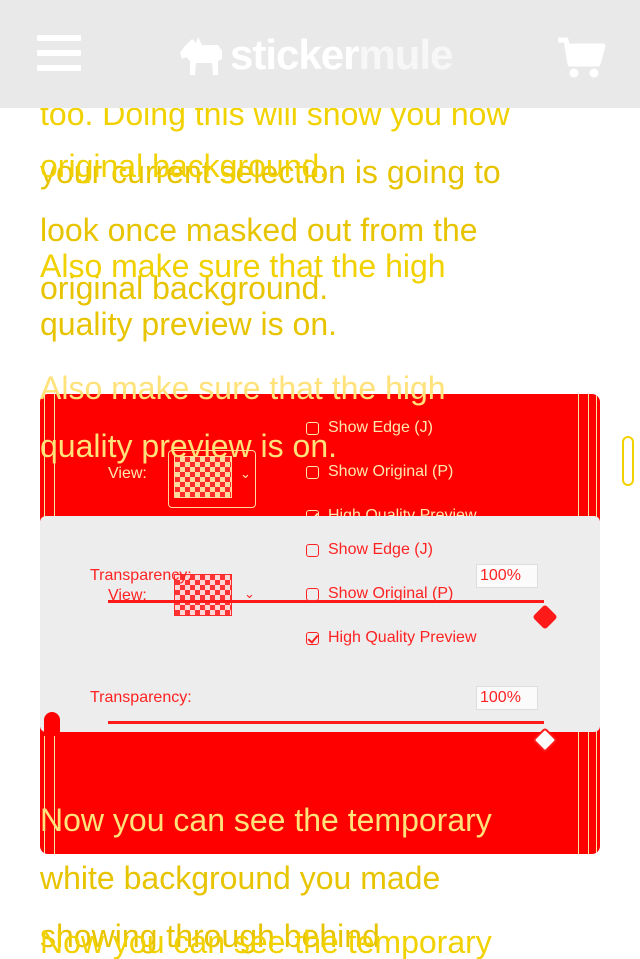 This screenshot has width=640, height=959. Describe the element at coordinates (402, 637) in the screenshot. I see `high-quality-label: High Quality Preview` at that location.